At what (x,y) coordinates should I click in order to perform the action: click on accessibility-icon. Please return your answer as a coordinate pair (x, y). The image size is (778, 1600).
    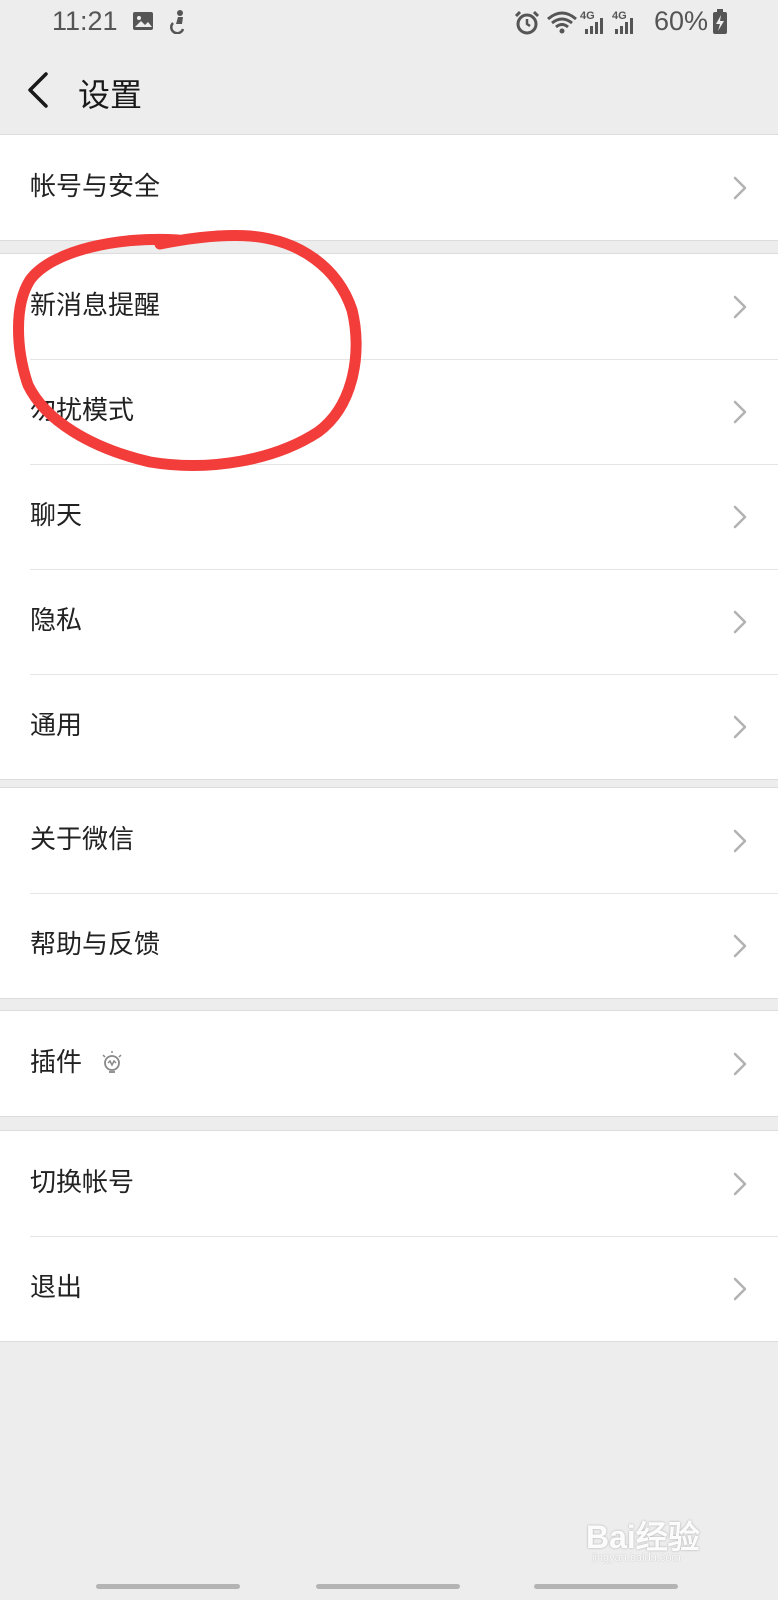
    Looking at the image, I should click on (177, 22).